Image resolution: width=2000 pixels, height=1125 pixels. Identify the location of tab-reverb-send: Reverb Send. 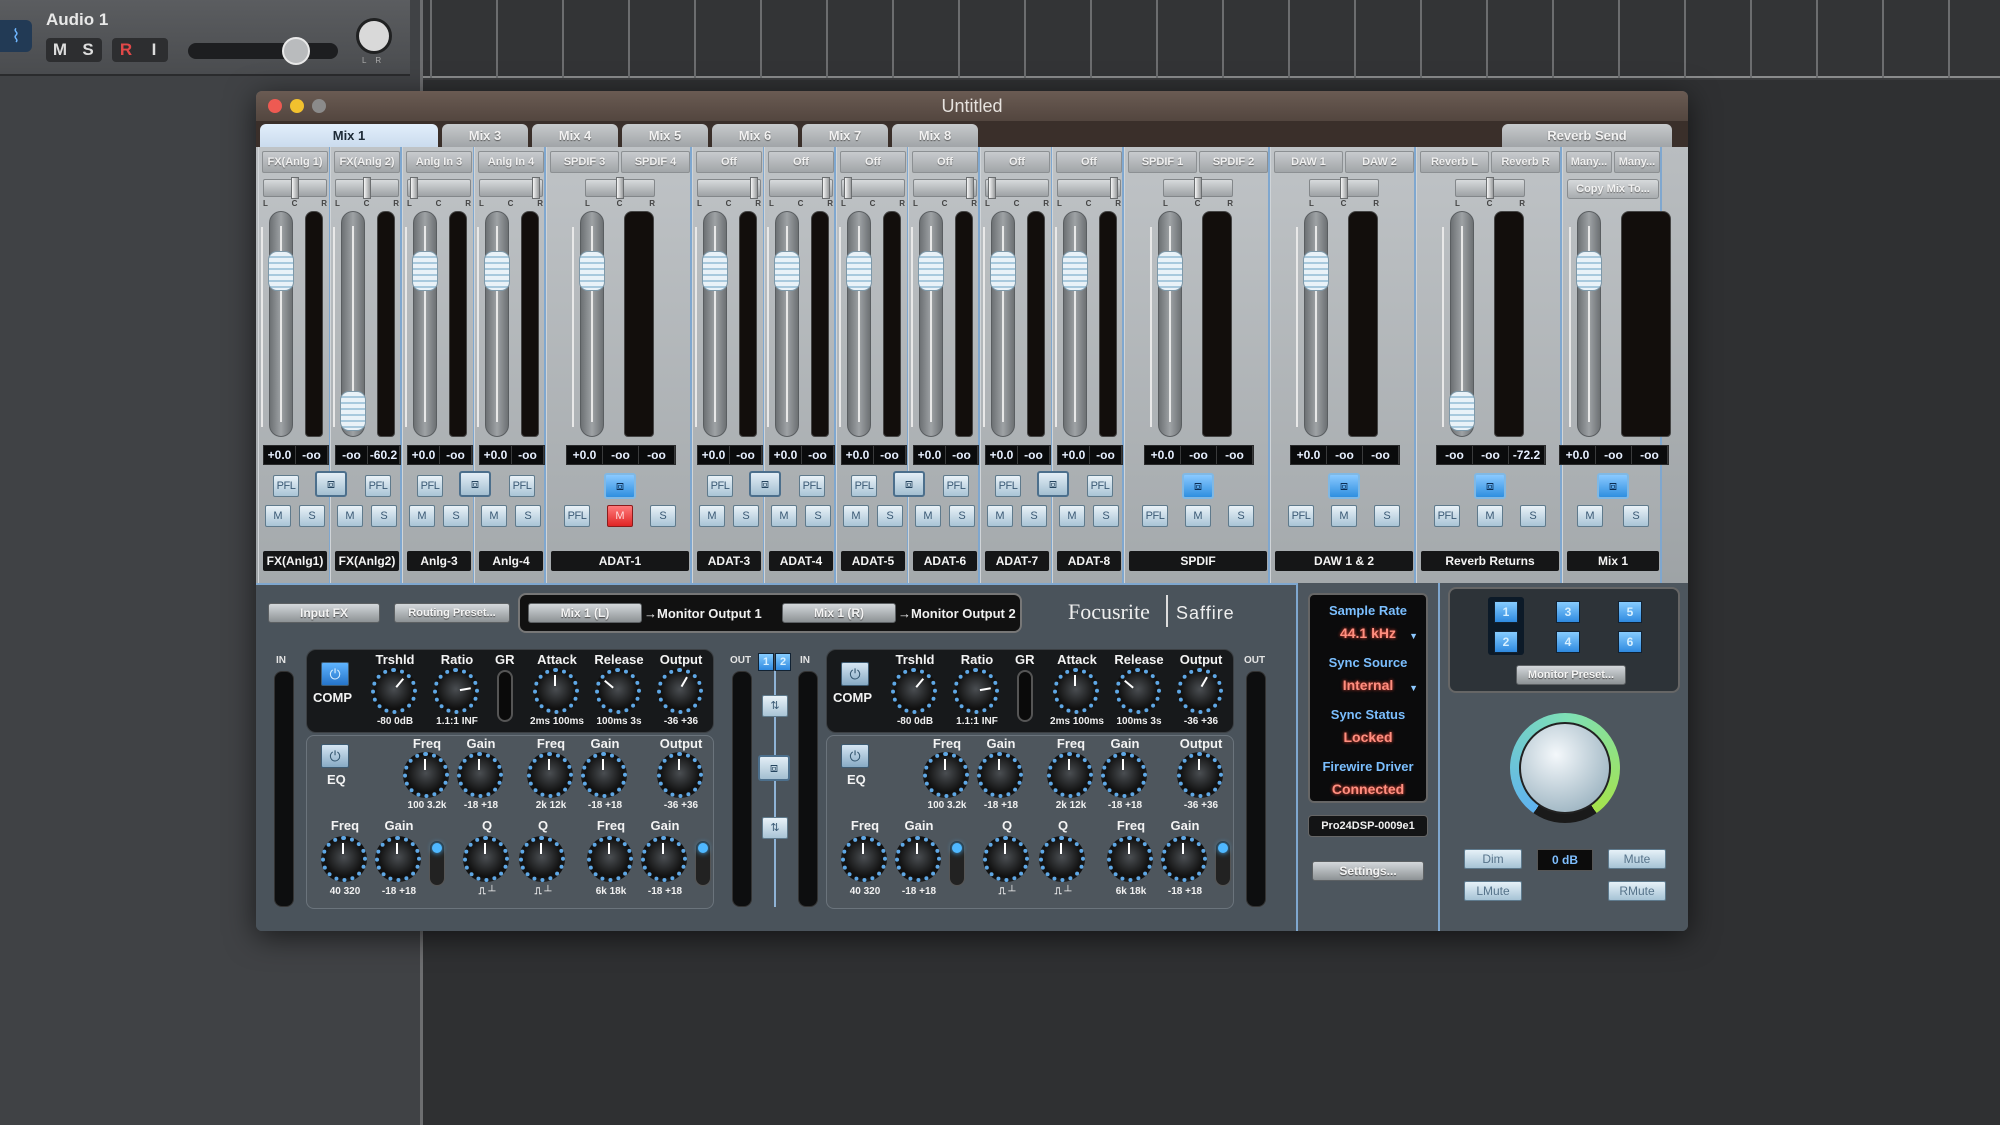
(1587, 136).